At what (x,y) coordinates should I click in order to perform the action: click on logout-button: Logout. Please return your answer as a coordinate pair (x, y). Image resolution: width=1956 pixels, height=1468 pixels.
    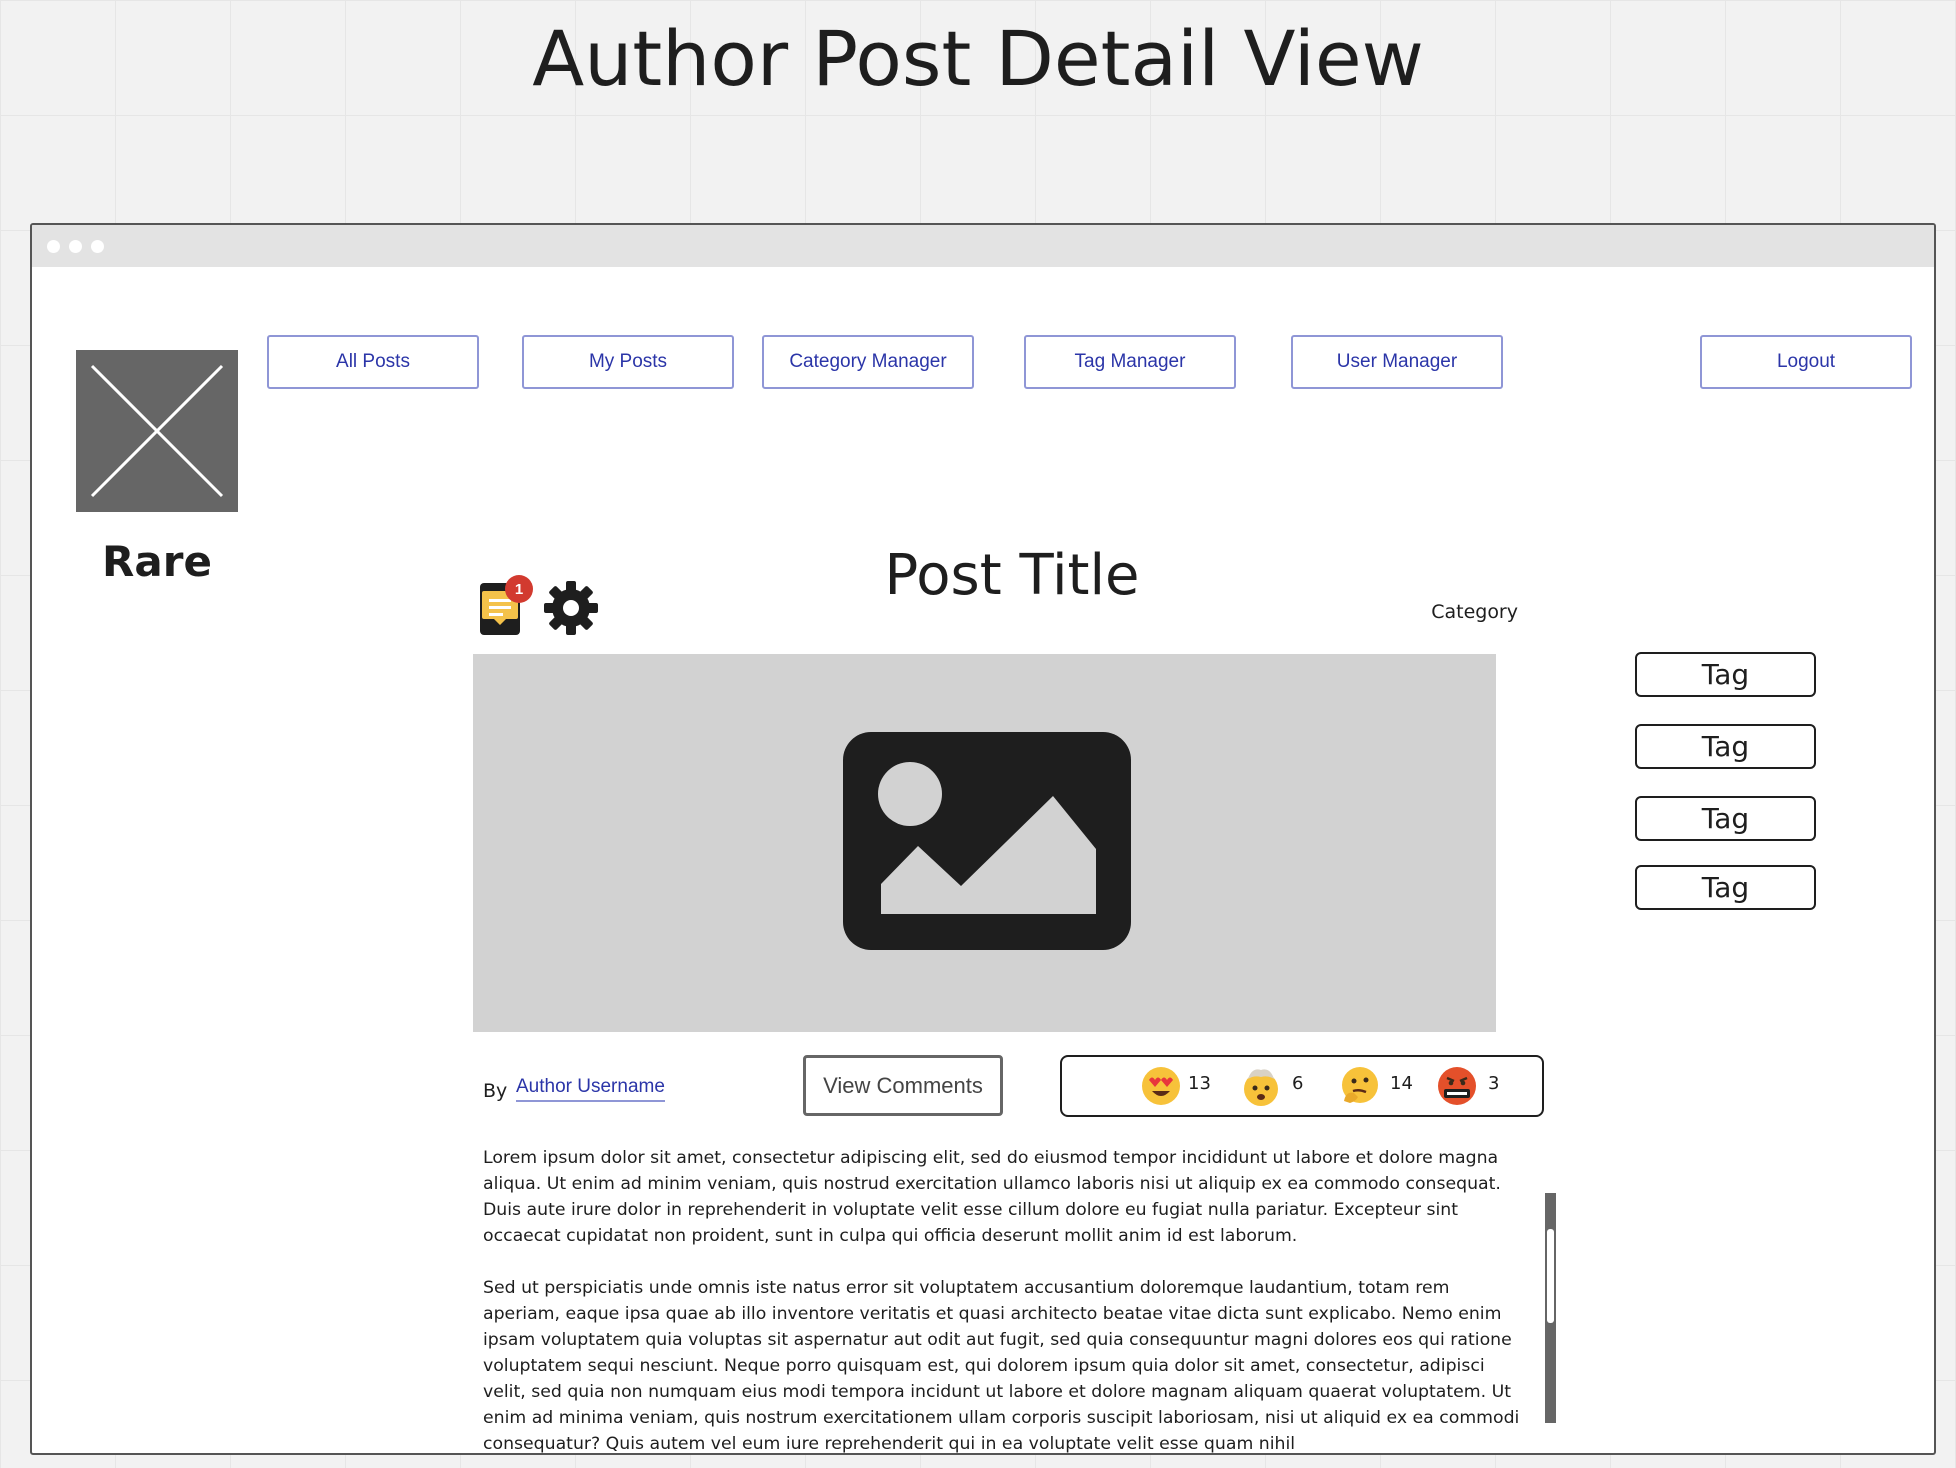
    Looking at the image, I should click on (1806, 362).